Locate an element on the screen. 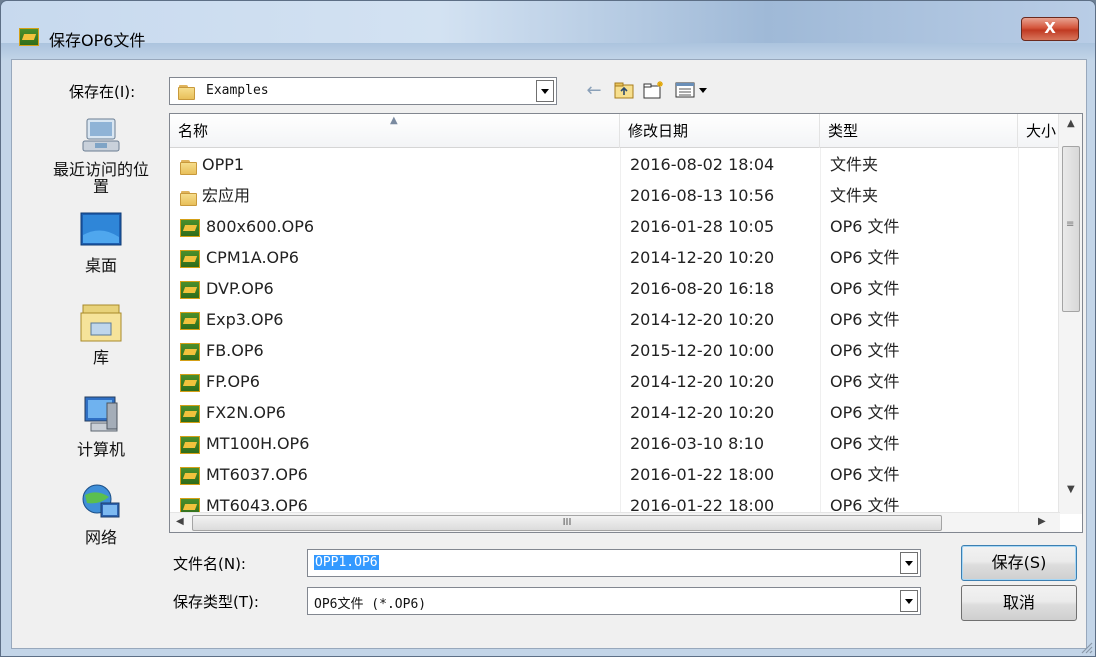  filename-value: OPP1.OP6 is located at coordinates (346, 562).